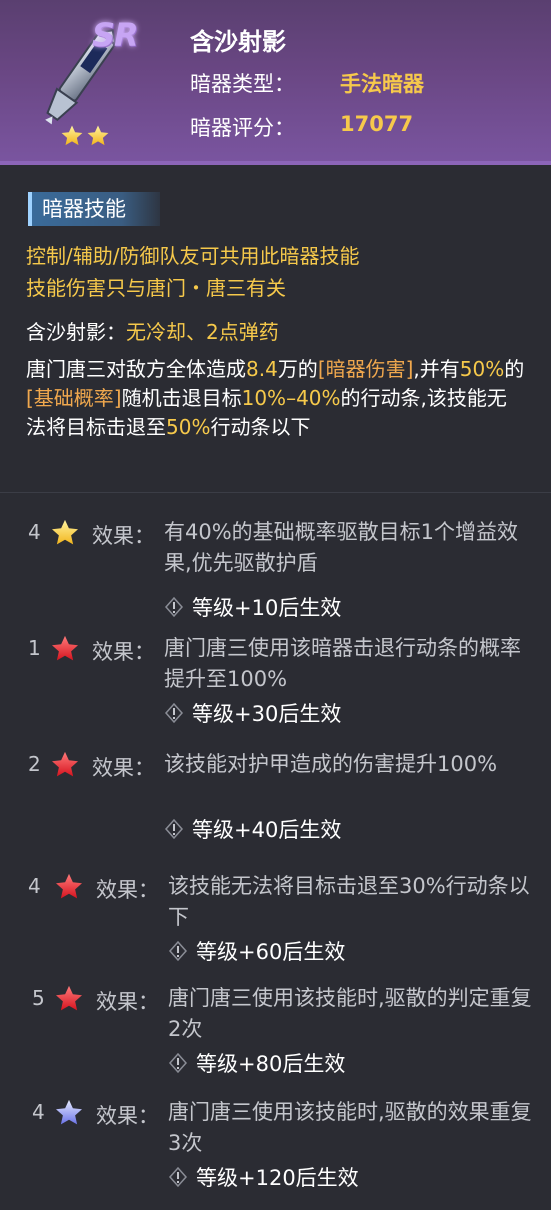 Image resolution: width=551 pixels, height=1210 pixels. Describe the element at coordinates (382, 84) in the screenshot. I see `type-value: 手法暗器` at that location.